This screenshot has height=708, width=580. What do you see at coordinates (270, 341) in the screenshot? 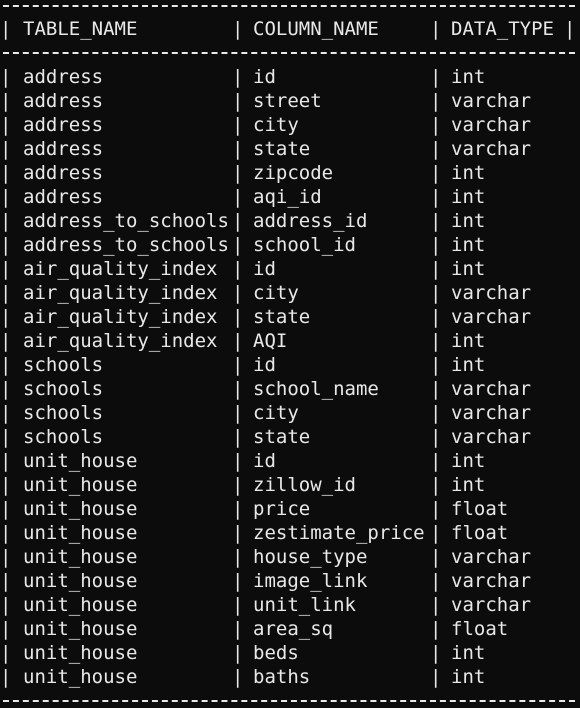
I see `cell-column-name: AQI` at bounding box center [270, 341].